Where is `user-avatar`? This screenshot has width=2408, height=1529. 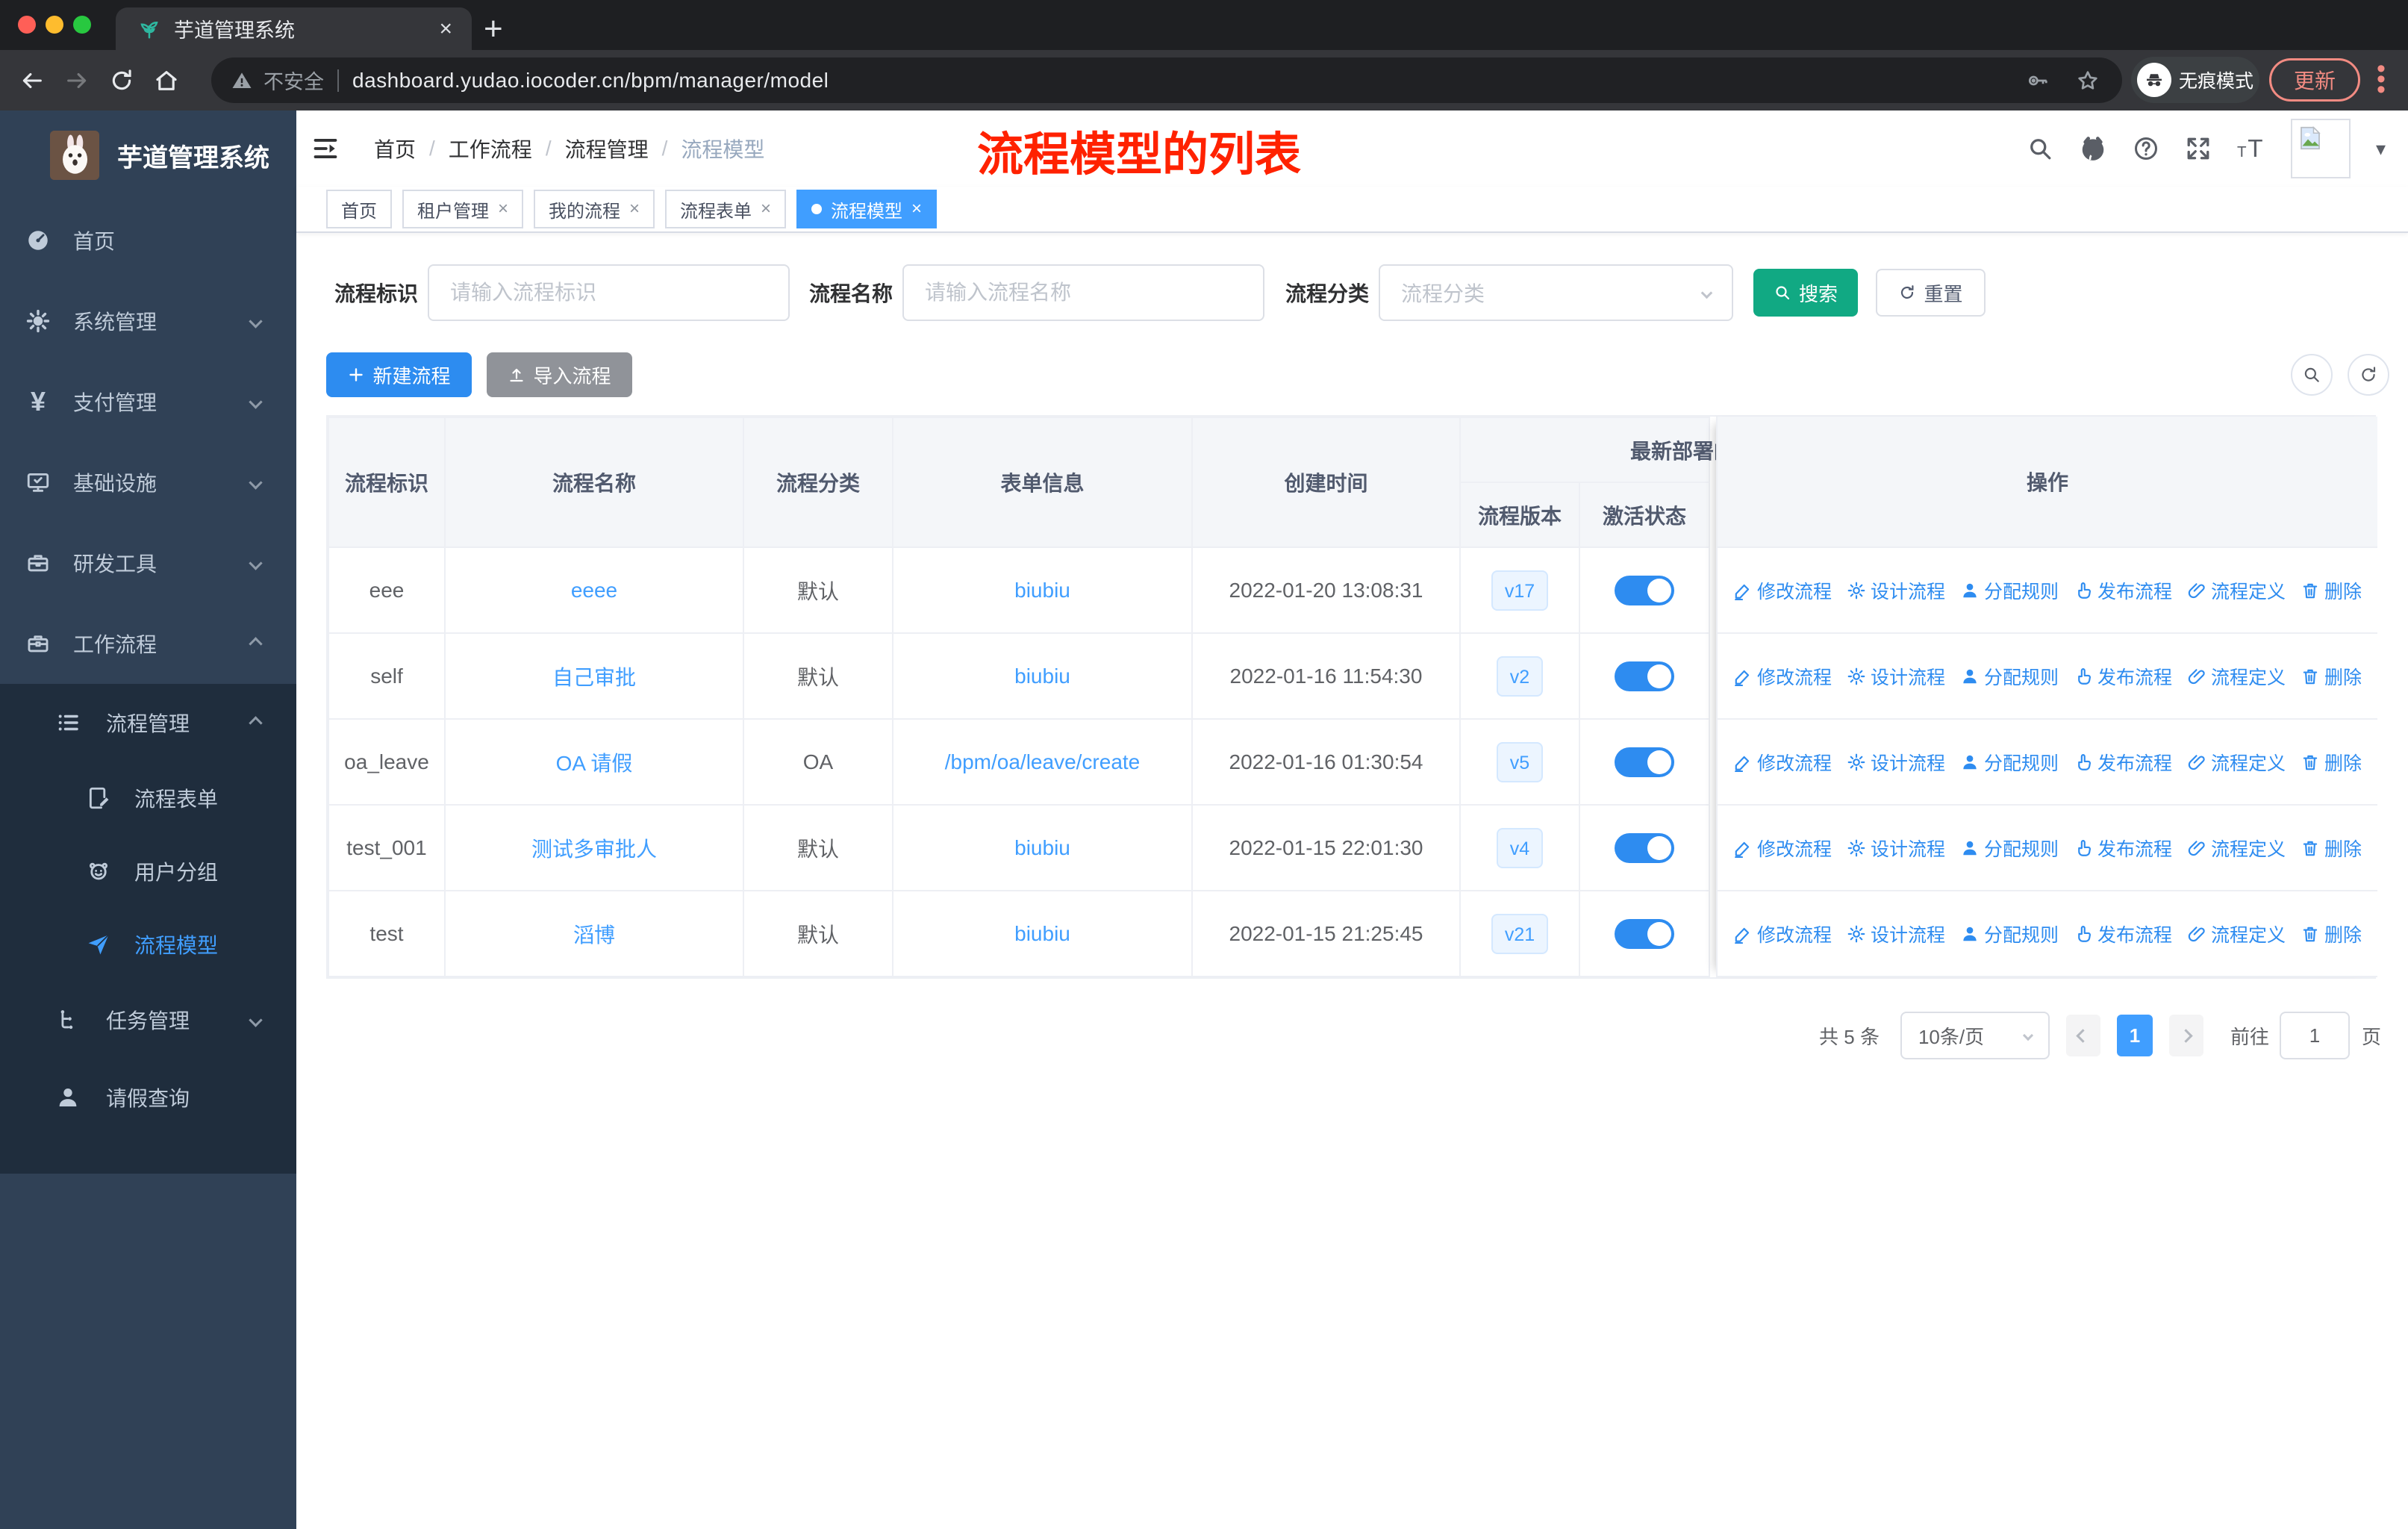 user-avatar is located at coordinates (2320, 148).